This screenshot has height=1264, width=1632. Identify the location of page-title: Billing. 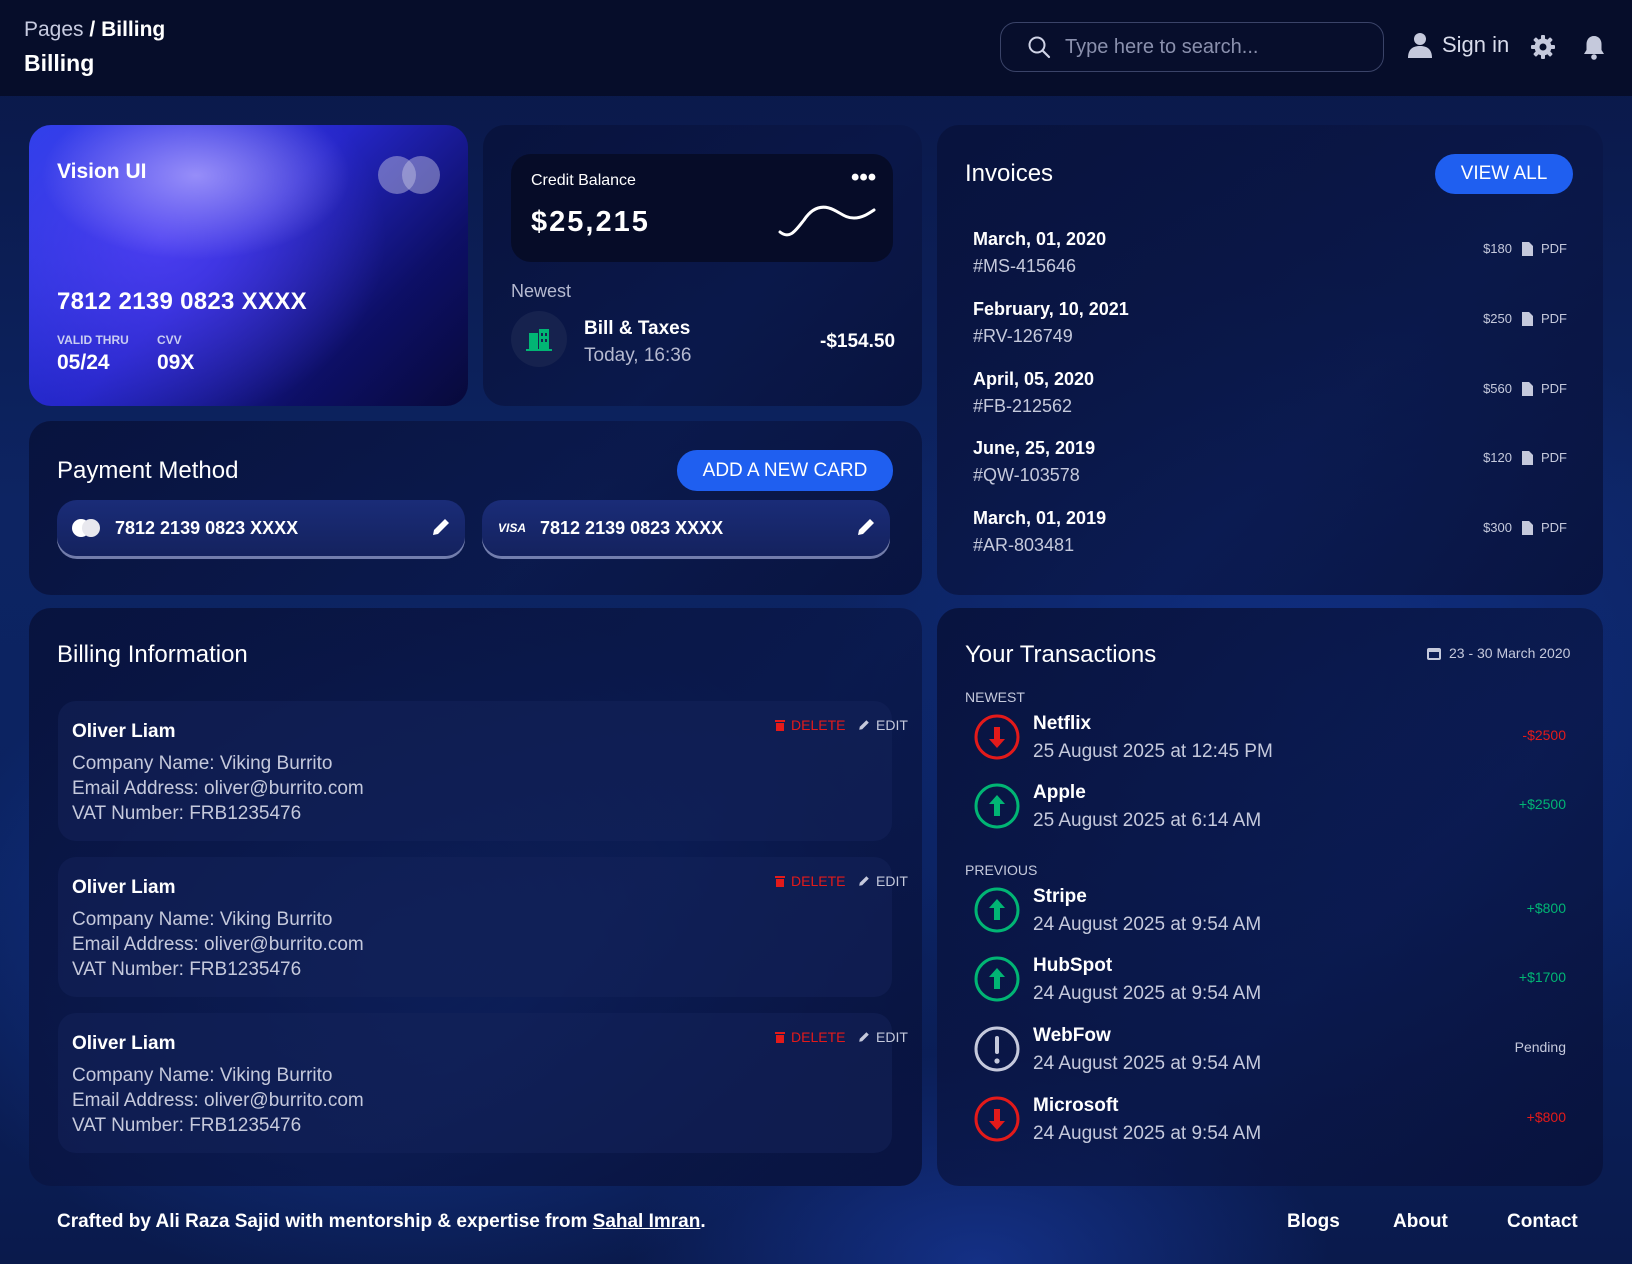
(59, 63).